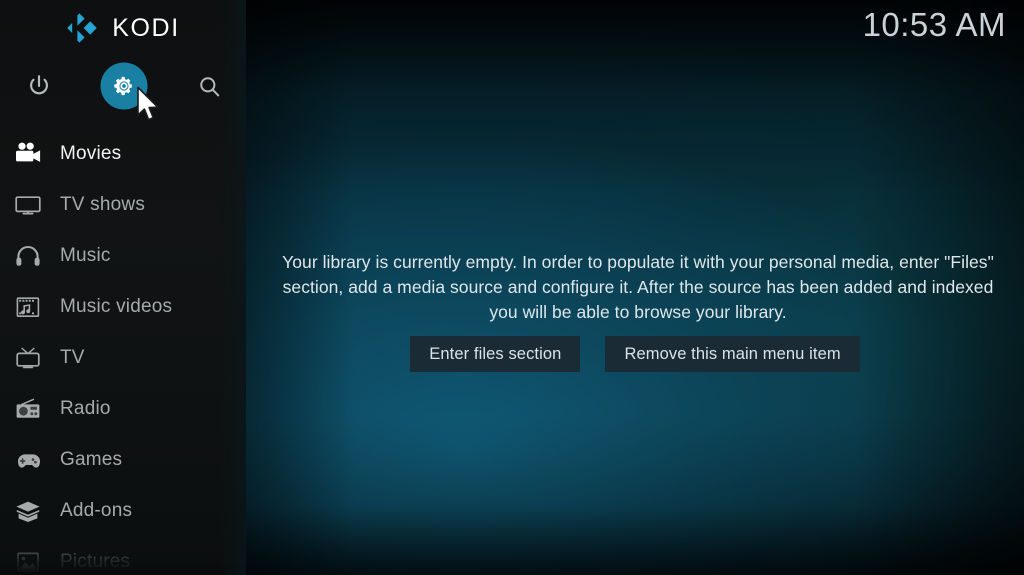 This screenshot has width=1024, height=575. What do you see at coordinates (85, 255) in the screenshot?
I see `sidebar-item-label: Music` at bounding box center [85, 255].